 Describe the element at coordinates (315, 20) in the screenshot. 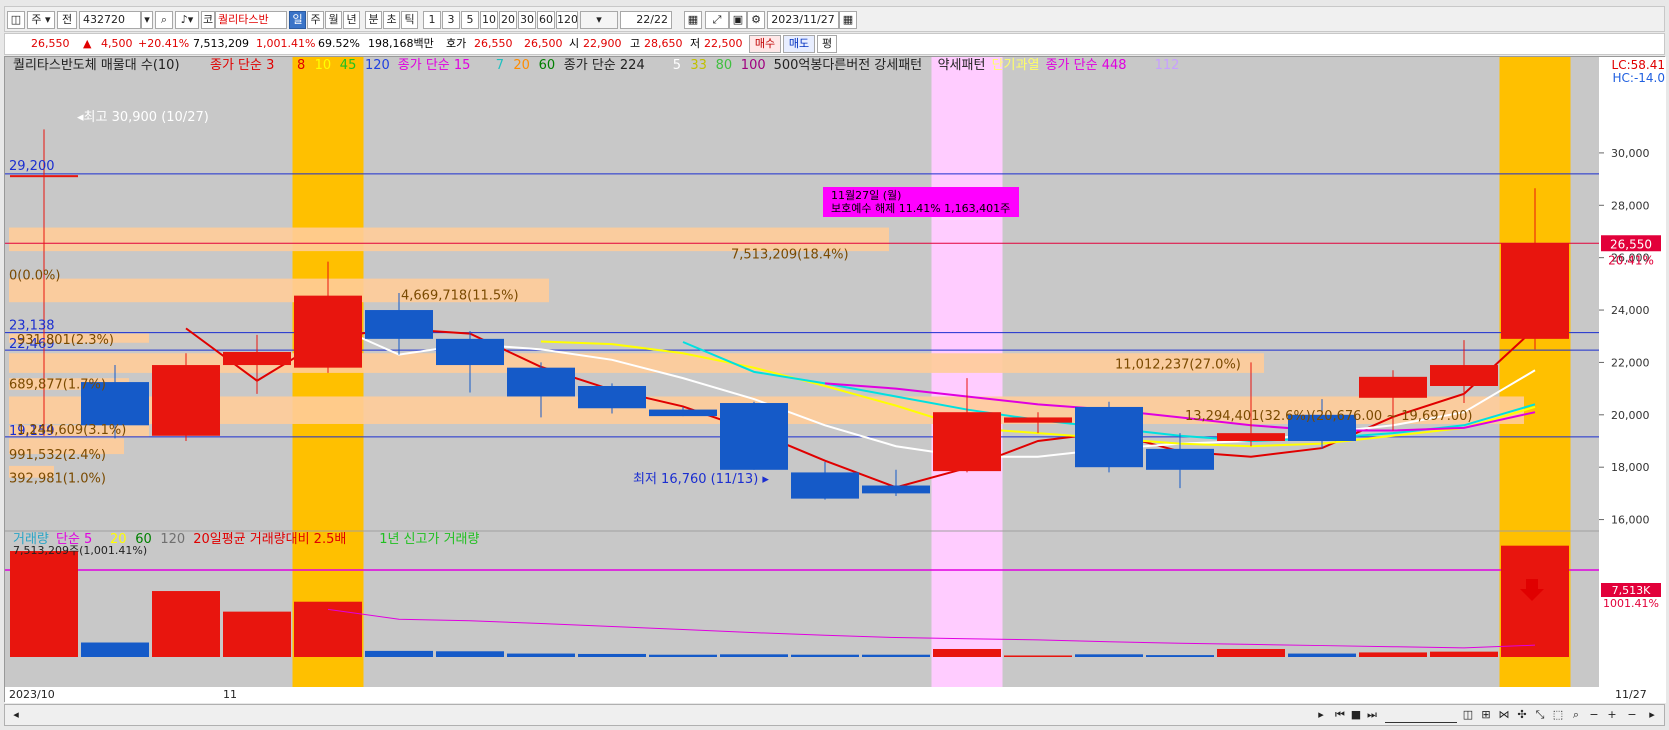

I see `tab-week: 주` at that location.